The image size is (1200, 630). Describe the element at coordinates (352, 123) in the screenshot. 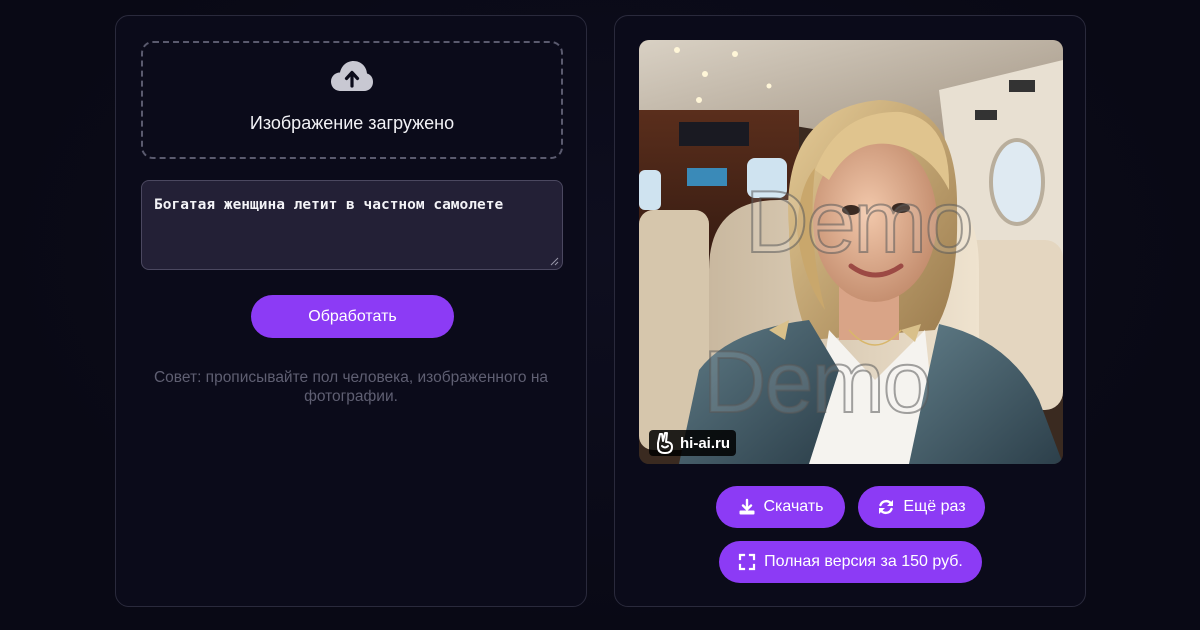

I see `upload-status-text: Изображение загружено` at that location.